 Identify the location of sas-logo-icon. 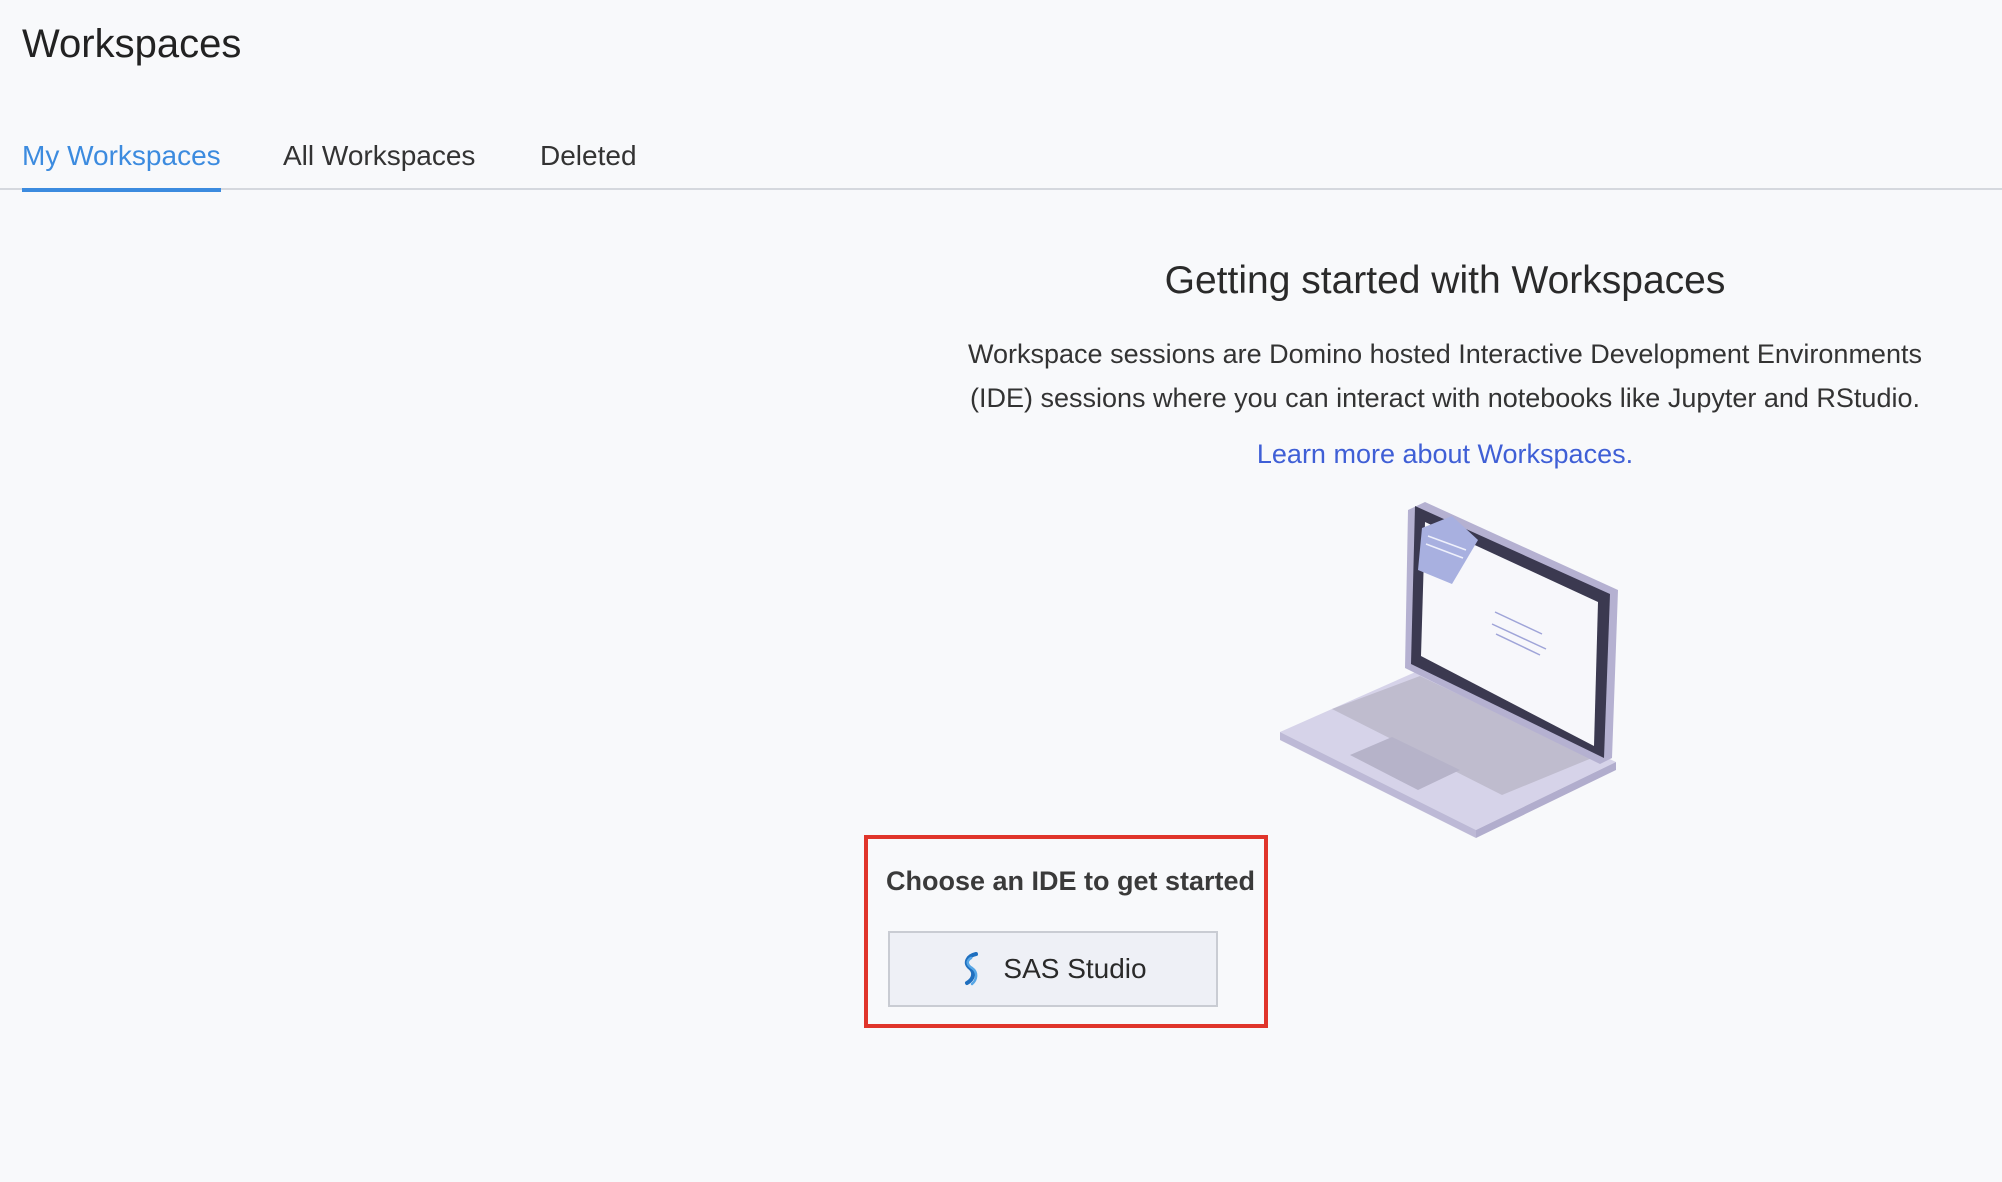
(972, 969).